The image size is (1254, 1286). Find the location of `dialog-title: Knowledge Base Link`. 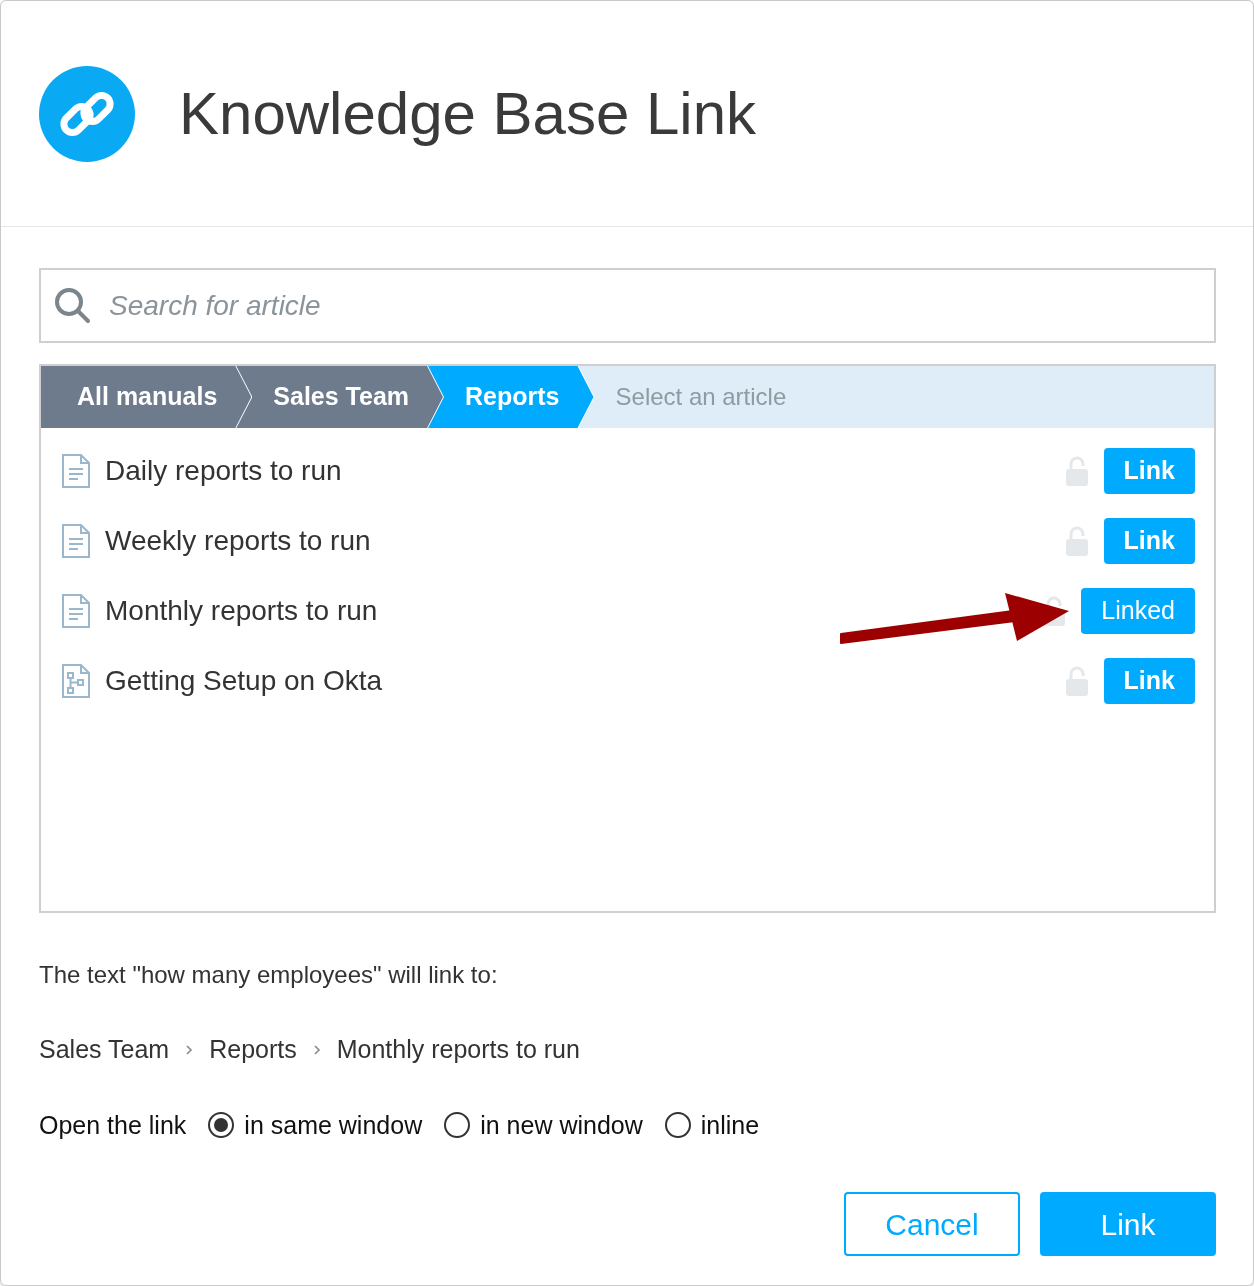

dialog-title: Knowledge Base Link is located at coordinates (468, 113).